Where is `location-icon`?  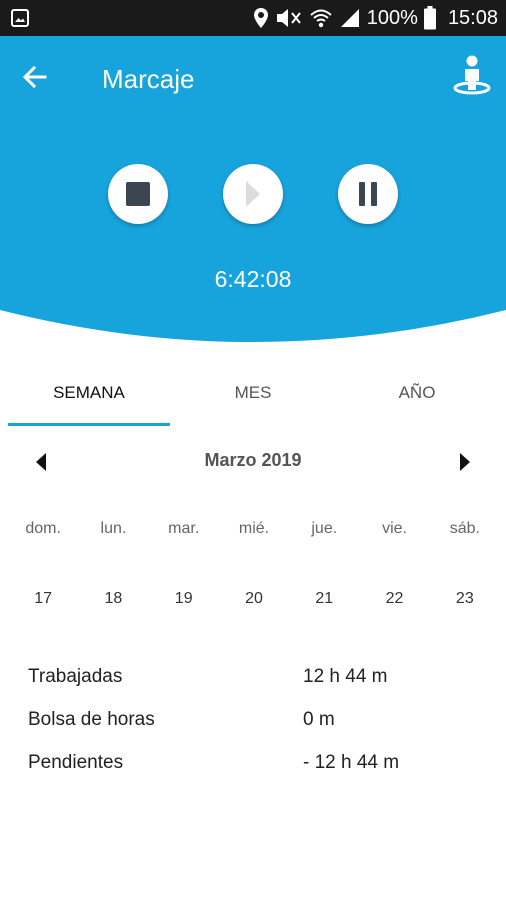 location-icon is located at coordinates (260, 18).